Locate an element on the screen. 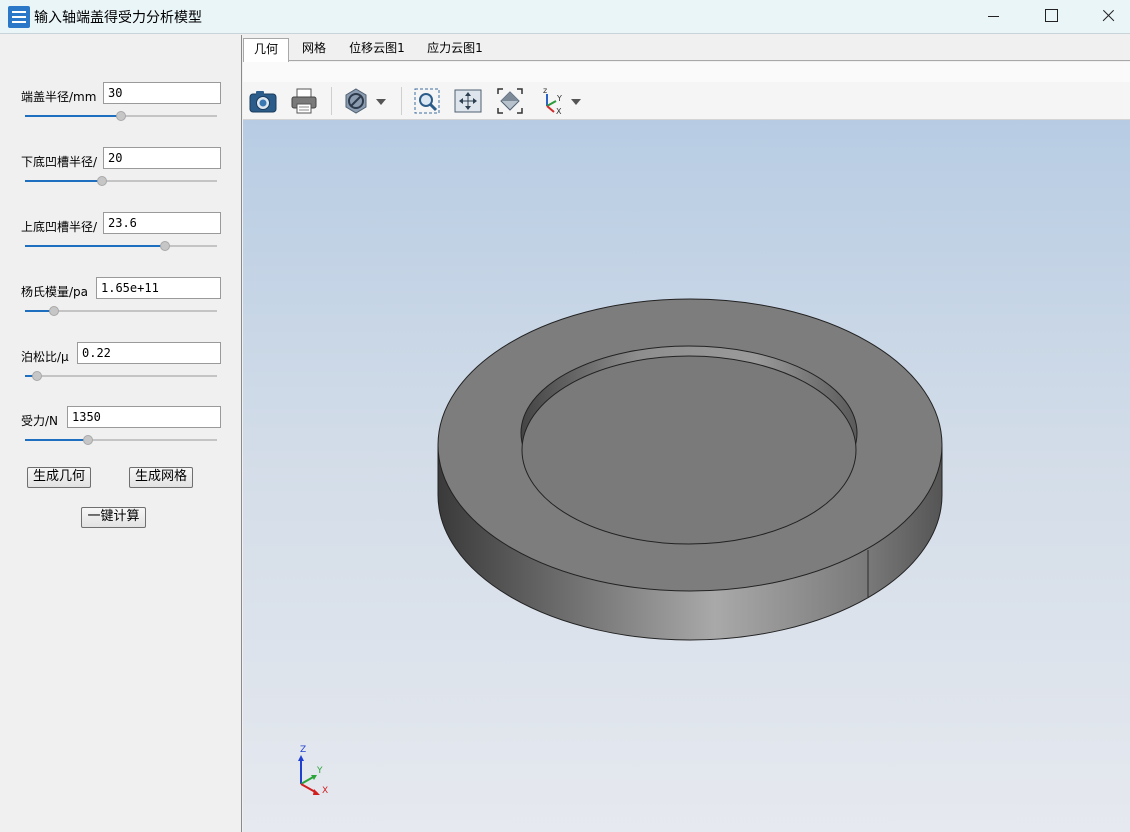 This screenshot has width=1130, height=832. maximize-icon is located at coordinates (1051, 17).